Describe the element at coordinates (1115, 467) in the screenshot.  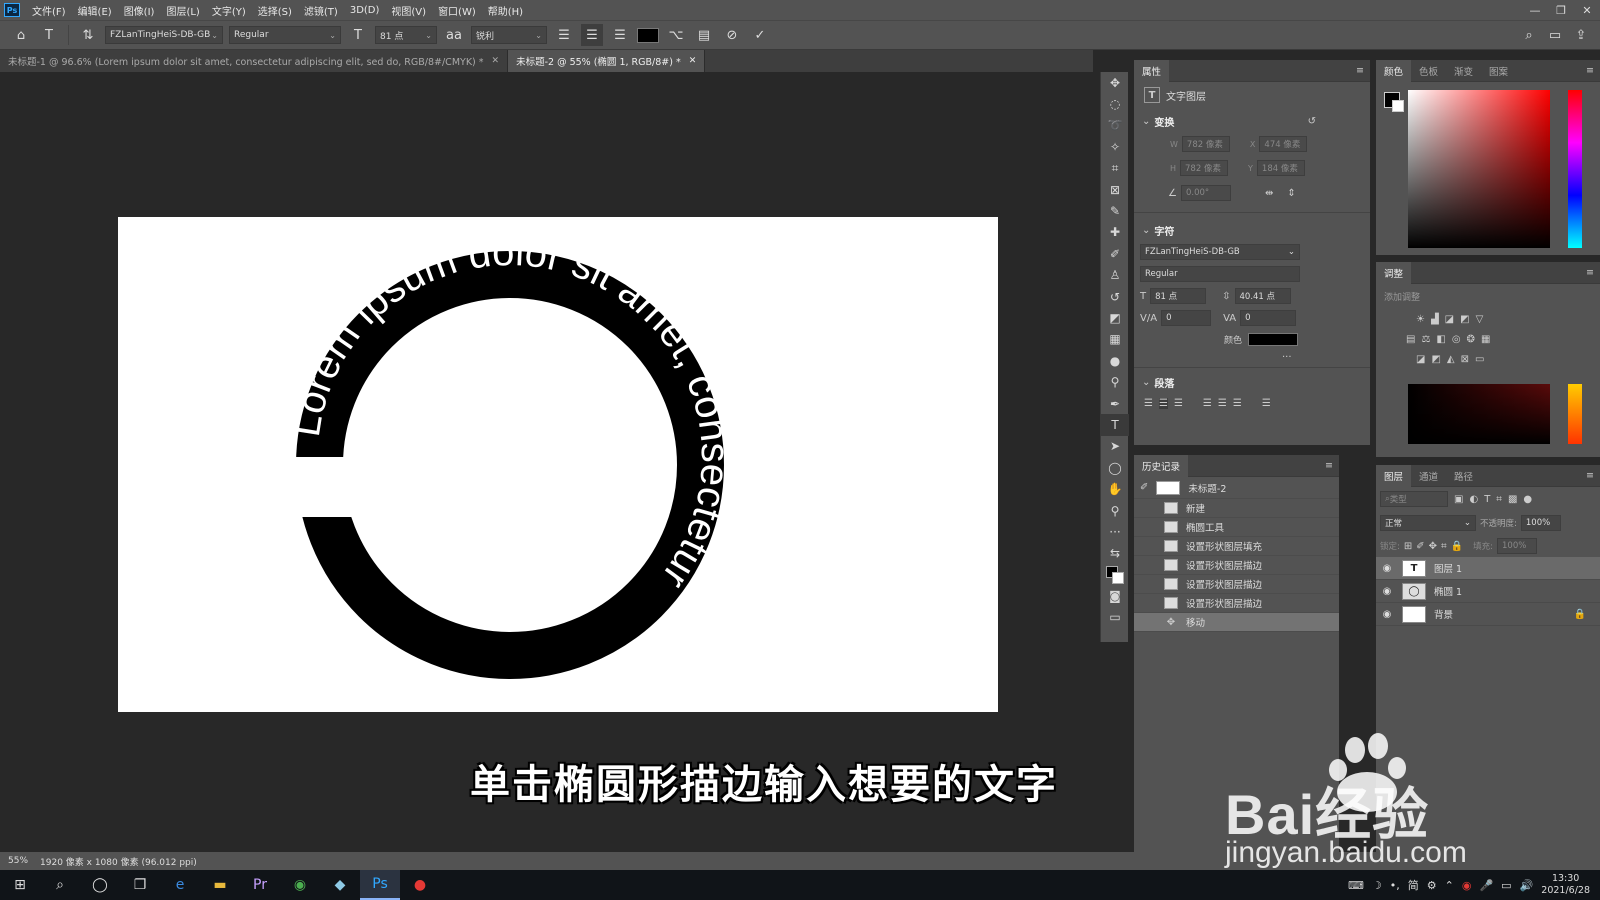
I see `ellipse-tool-icon: ◯` at that location.